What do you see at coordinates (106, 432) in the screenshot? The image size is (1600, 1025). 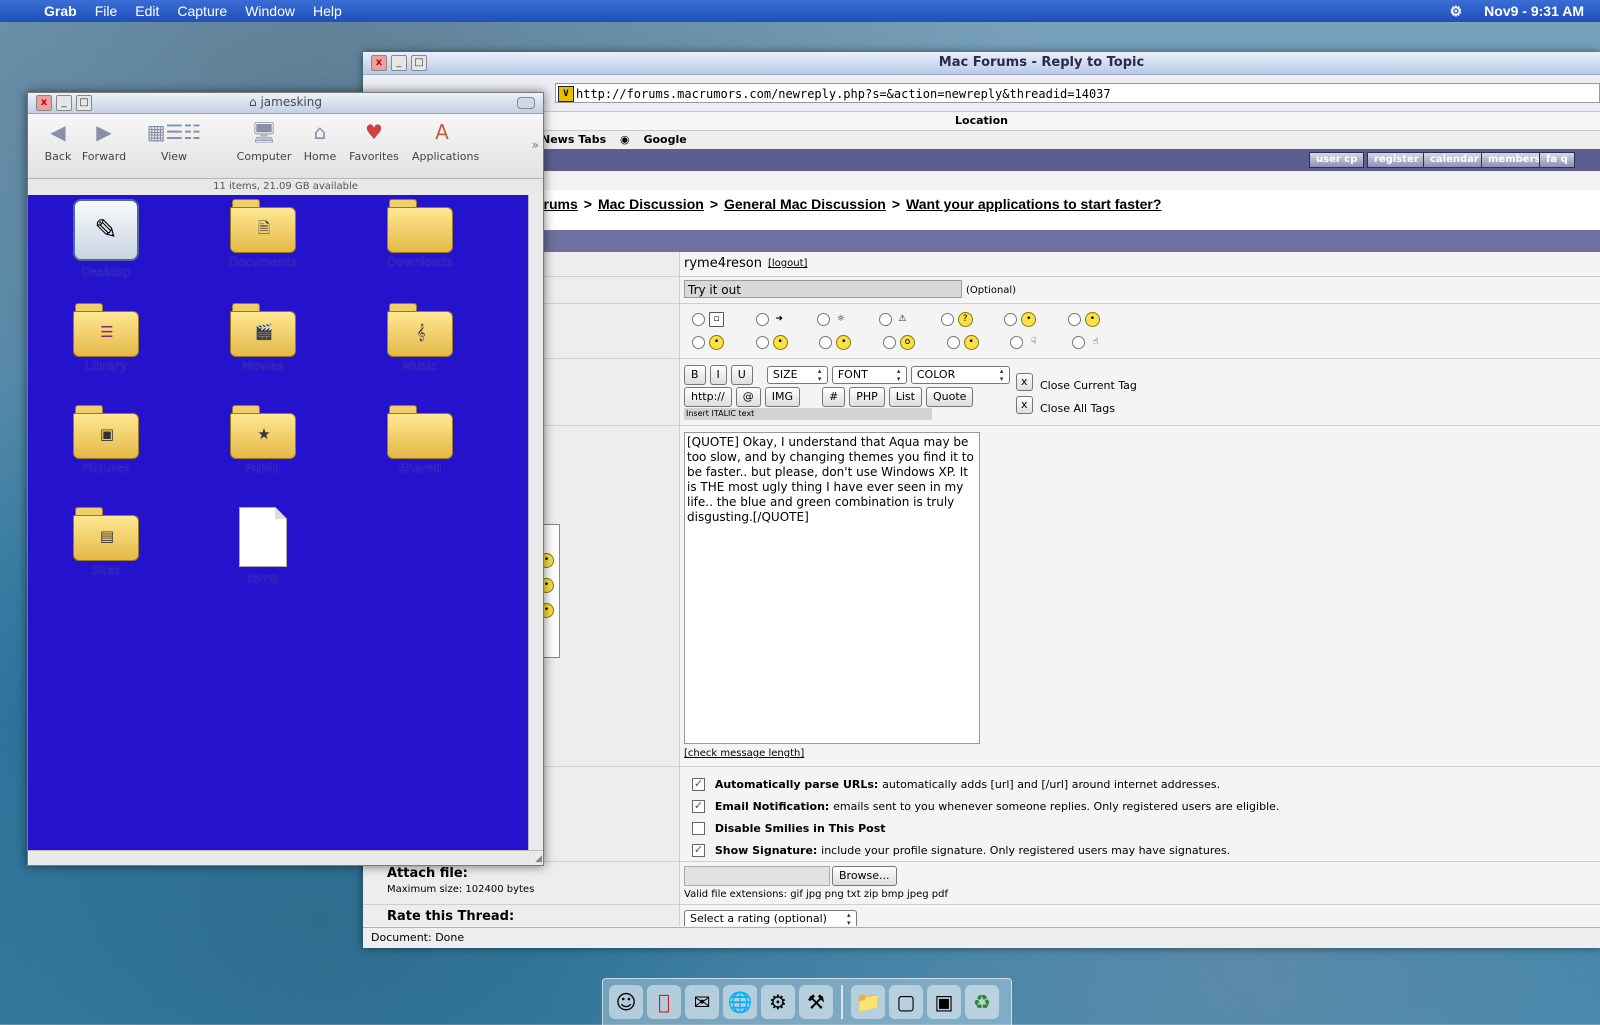 I see `pictures-folder-icon: ▣` at bounding box center [106, 432].